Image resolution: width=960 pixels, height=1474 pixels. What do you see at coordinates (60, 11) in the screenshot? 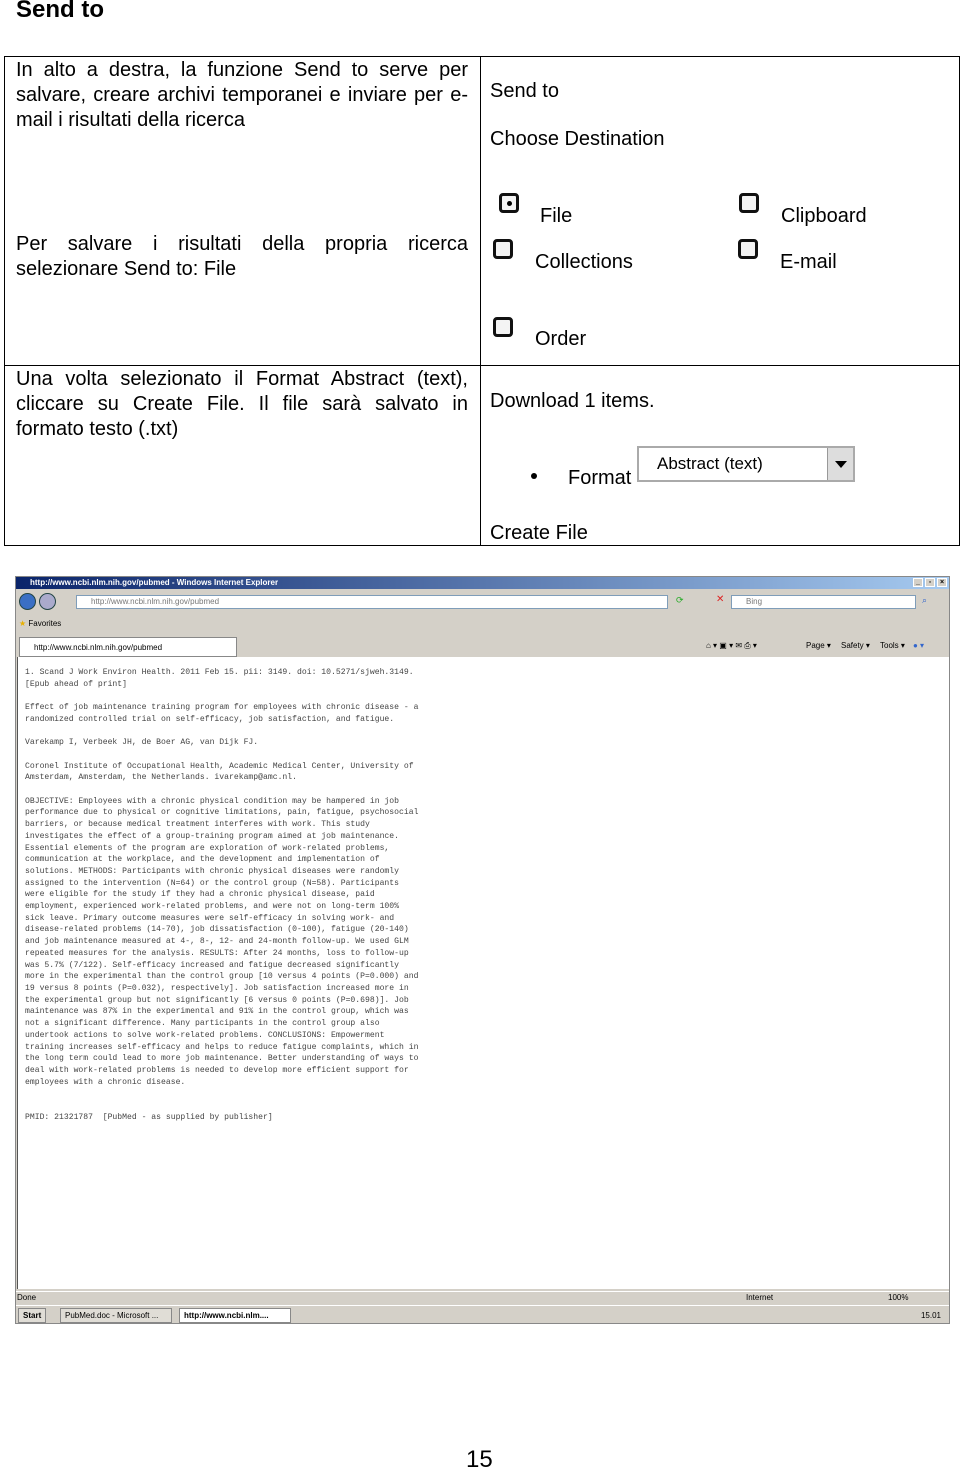
I see `section-heading: Send to` at bounding box center [60, 11].